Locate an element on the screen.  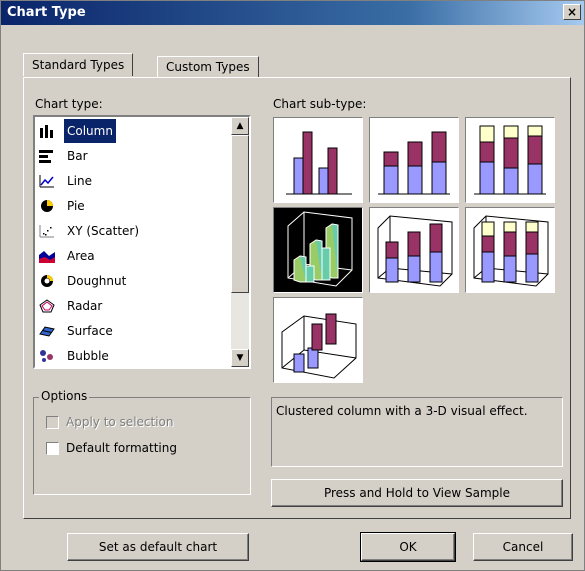
list-item-bubble: Bubble is located at coordinates (135, 356).